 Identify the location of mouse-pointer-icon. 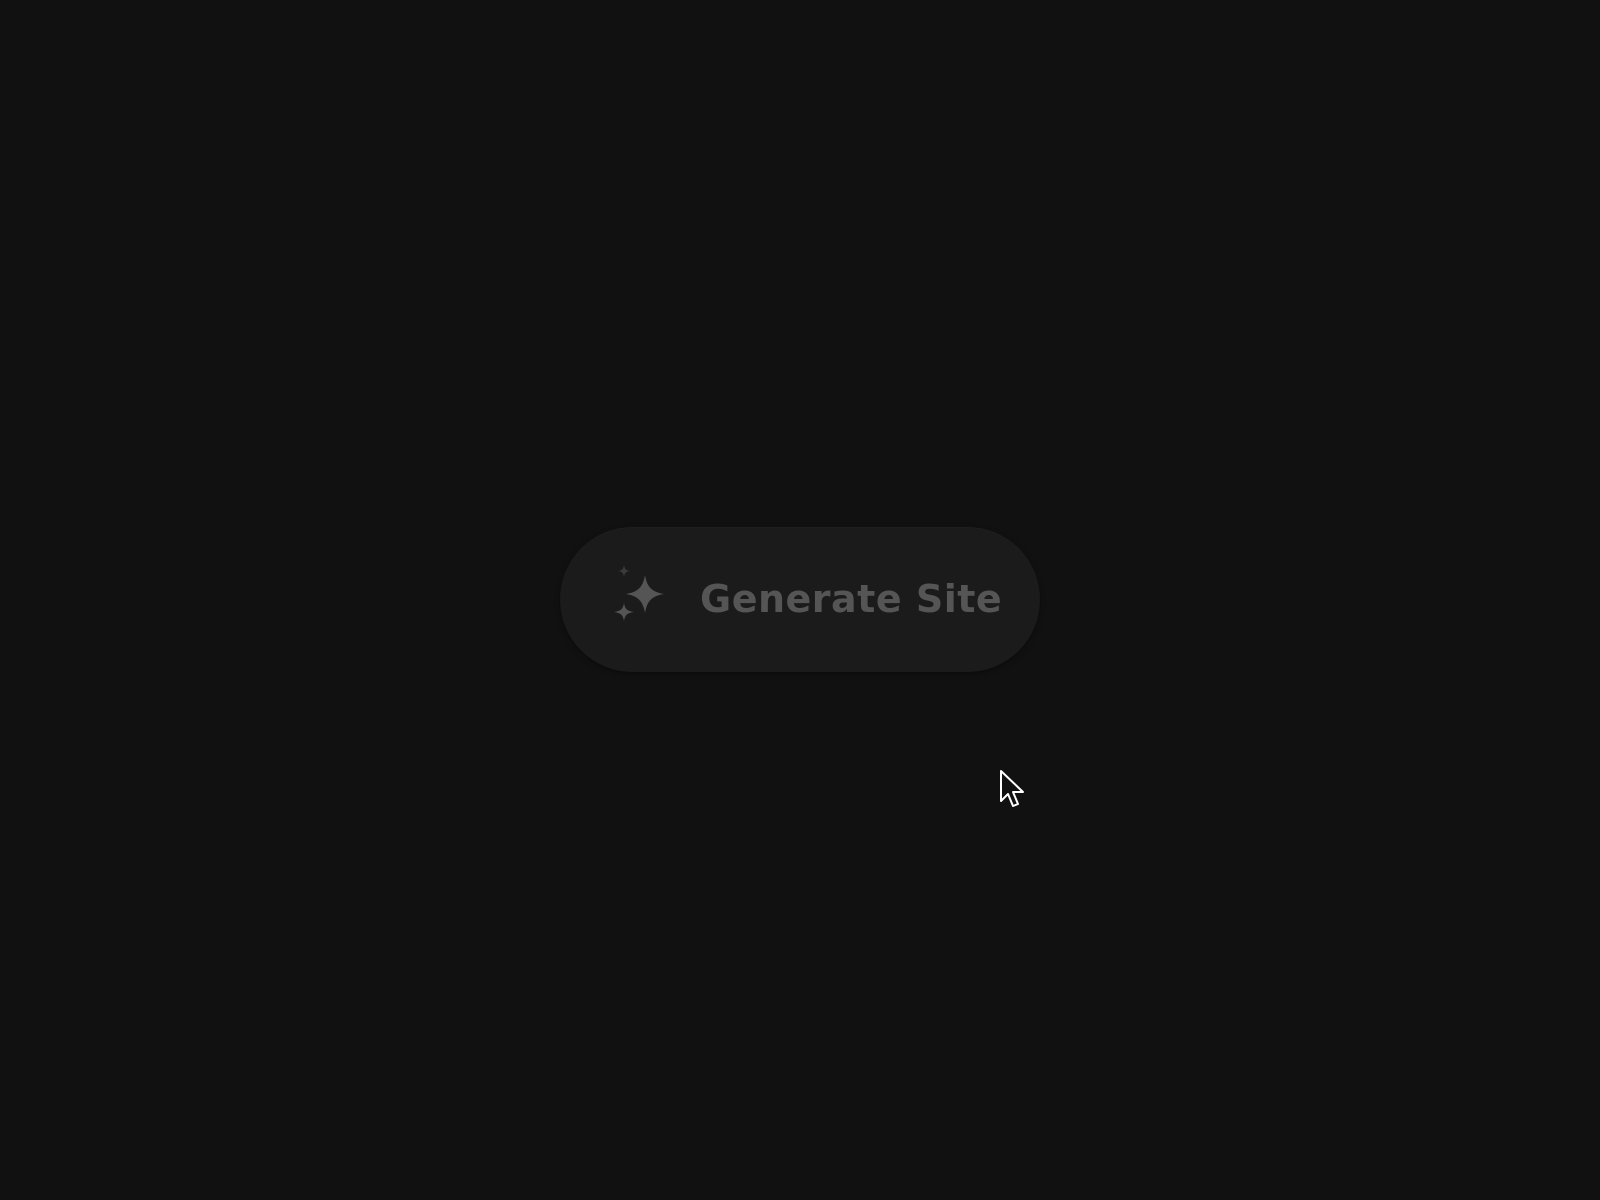
(1013, 789).